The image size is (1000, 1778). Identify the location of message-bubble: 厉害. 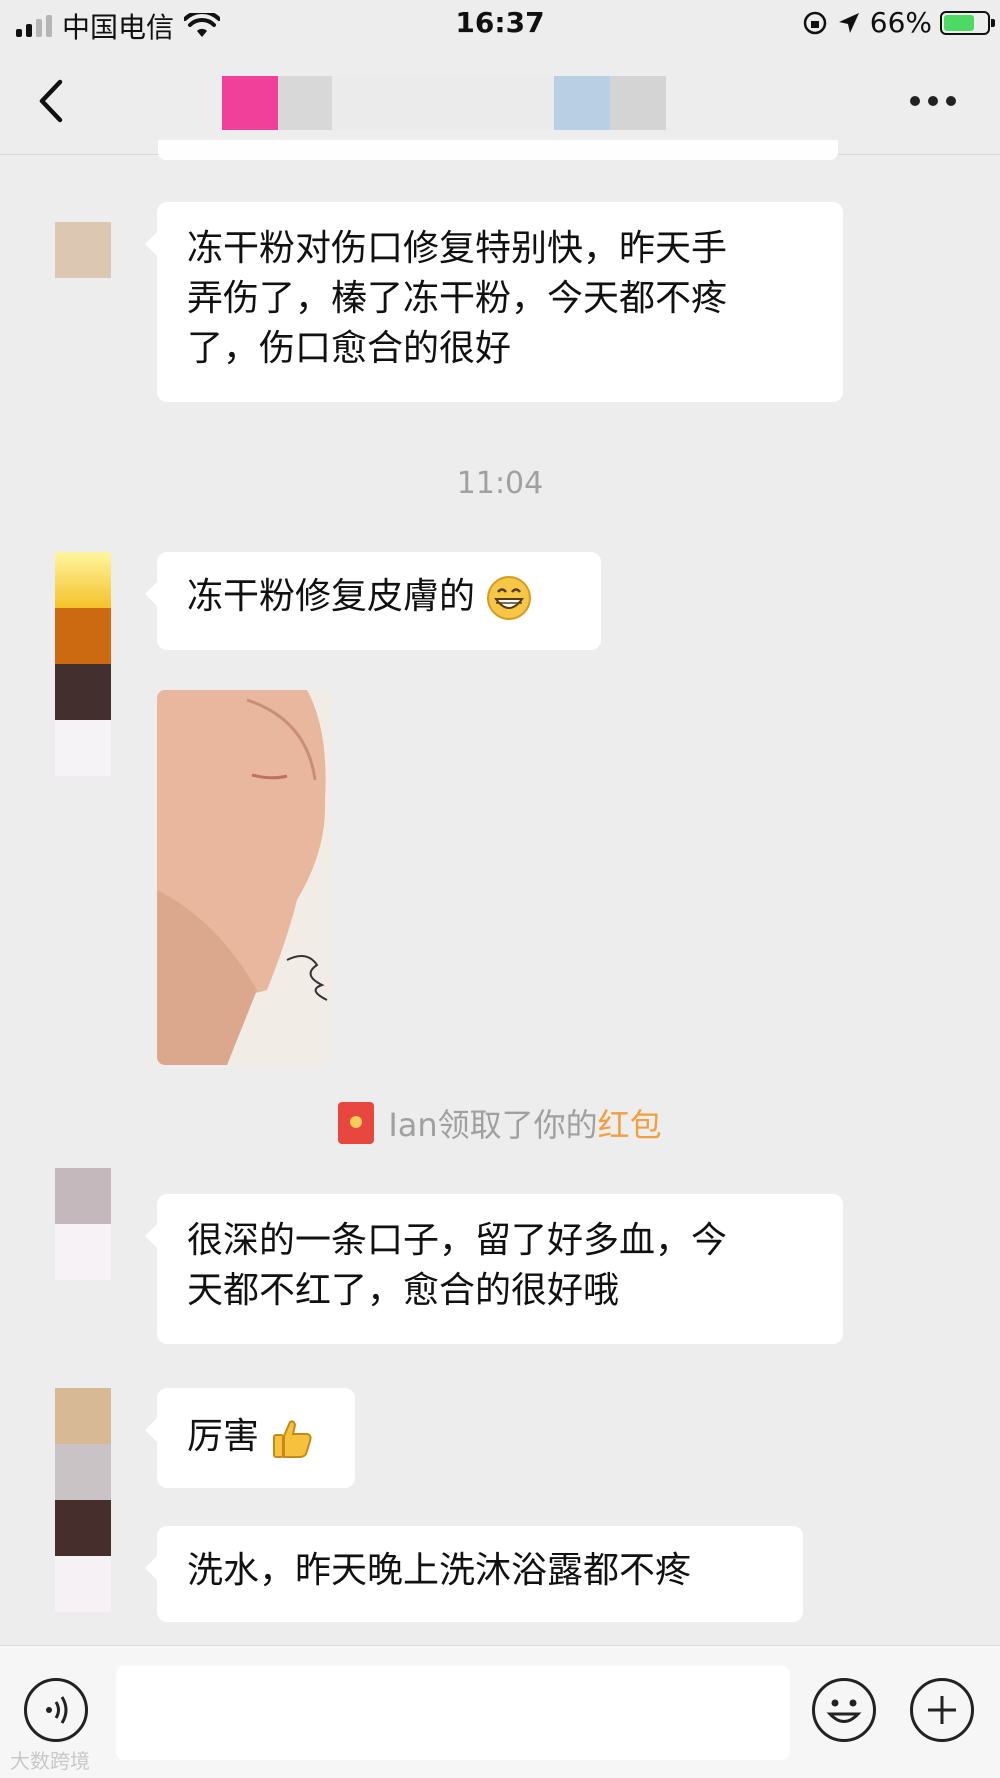
(250, 1438).